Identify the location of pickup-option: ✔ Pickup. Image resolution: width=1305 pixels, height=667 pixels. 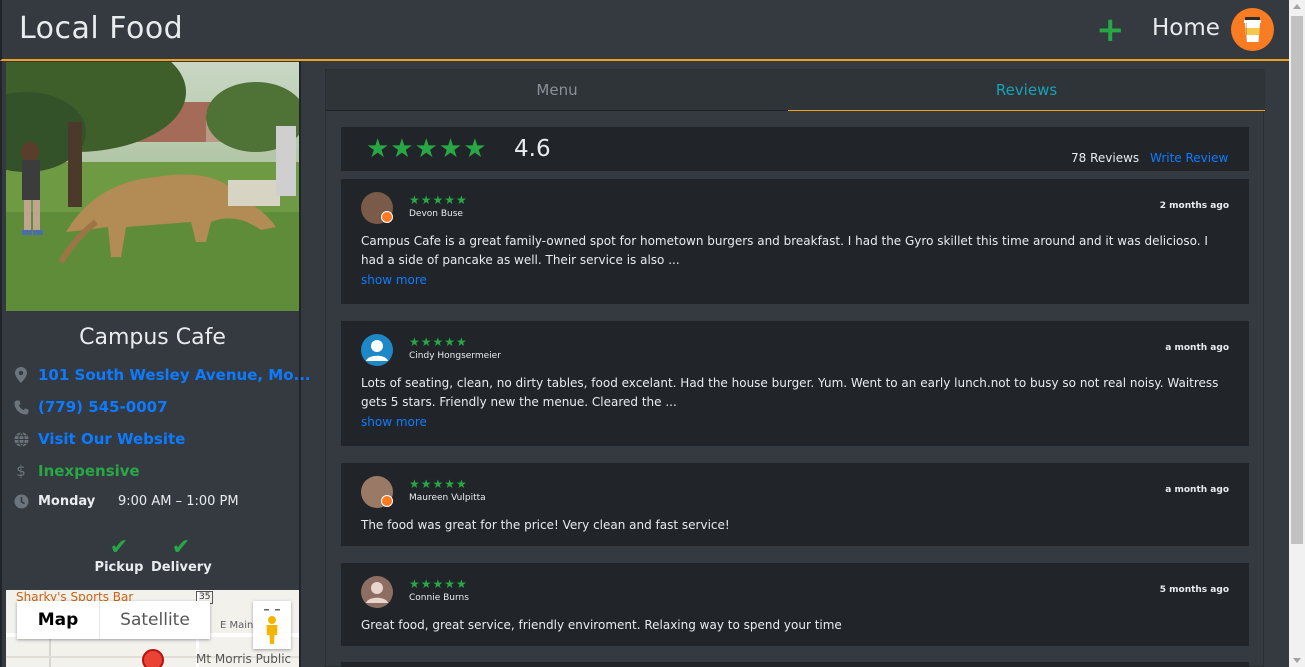
(119, 555).